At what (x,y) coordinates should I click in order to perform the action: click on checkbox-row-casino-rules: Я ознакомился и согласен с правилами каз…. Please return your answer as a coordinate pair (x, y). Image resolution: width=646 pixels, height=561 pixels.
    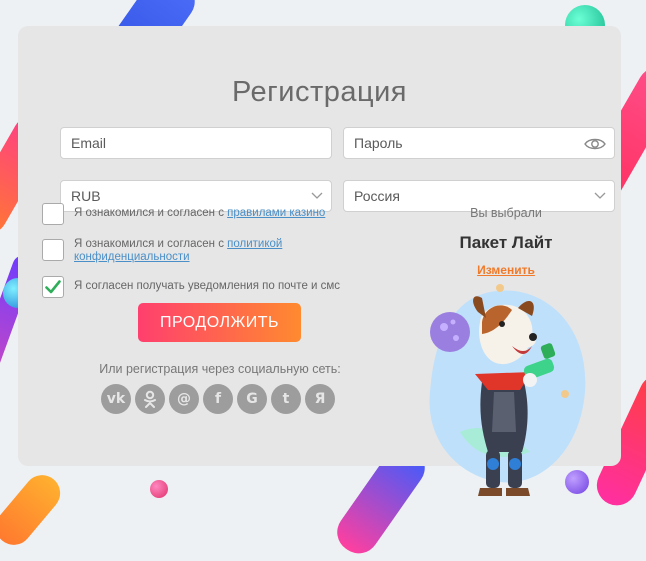
    Looking at the image, I should click on (183, 214).